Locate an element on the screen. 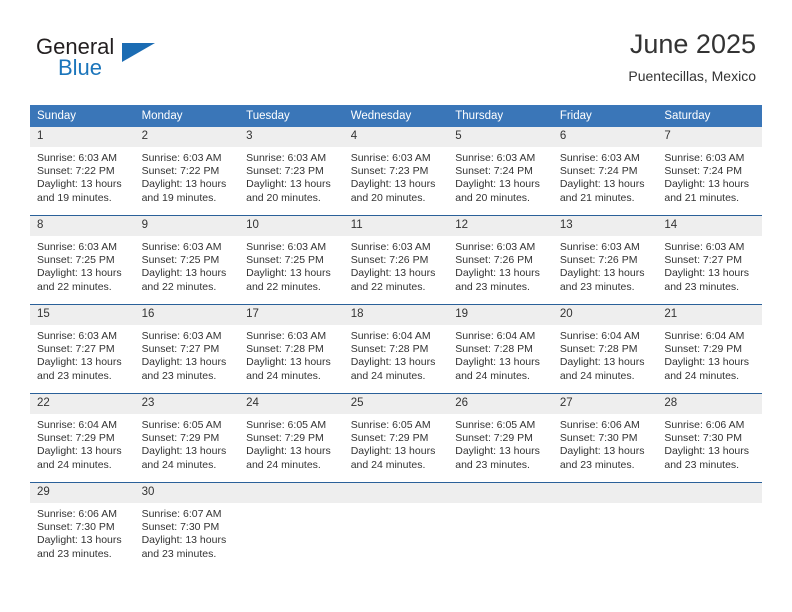 The image size is (792, 612). sunset-text: Sunset: 7:25 PM is located at coordinates (180, 260).